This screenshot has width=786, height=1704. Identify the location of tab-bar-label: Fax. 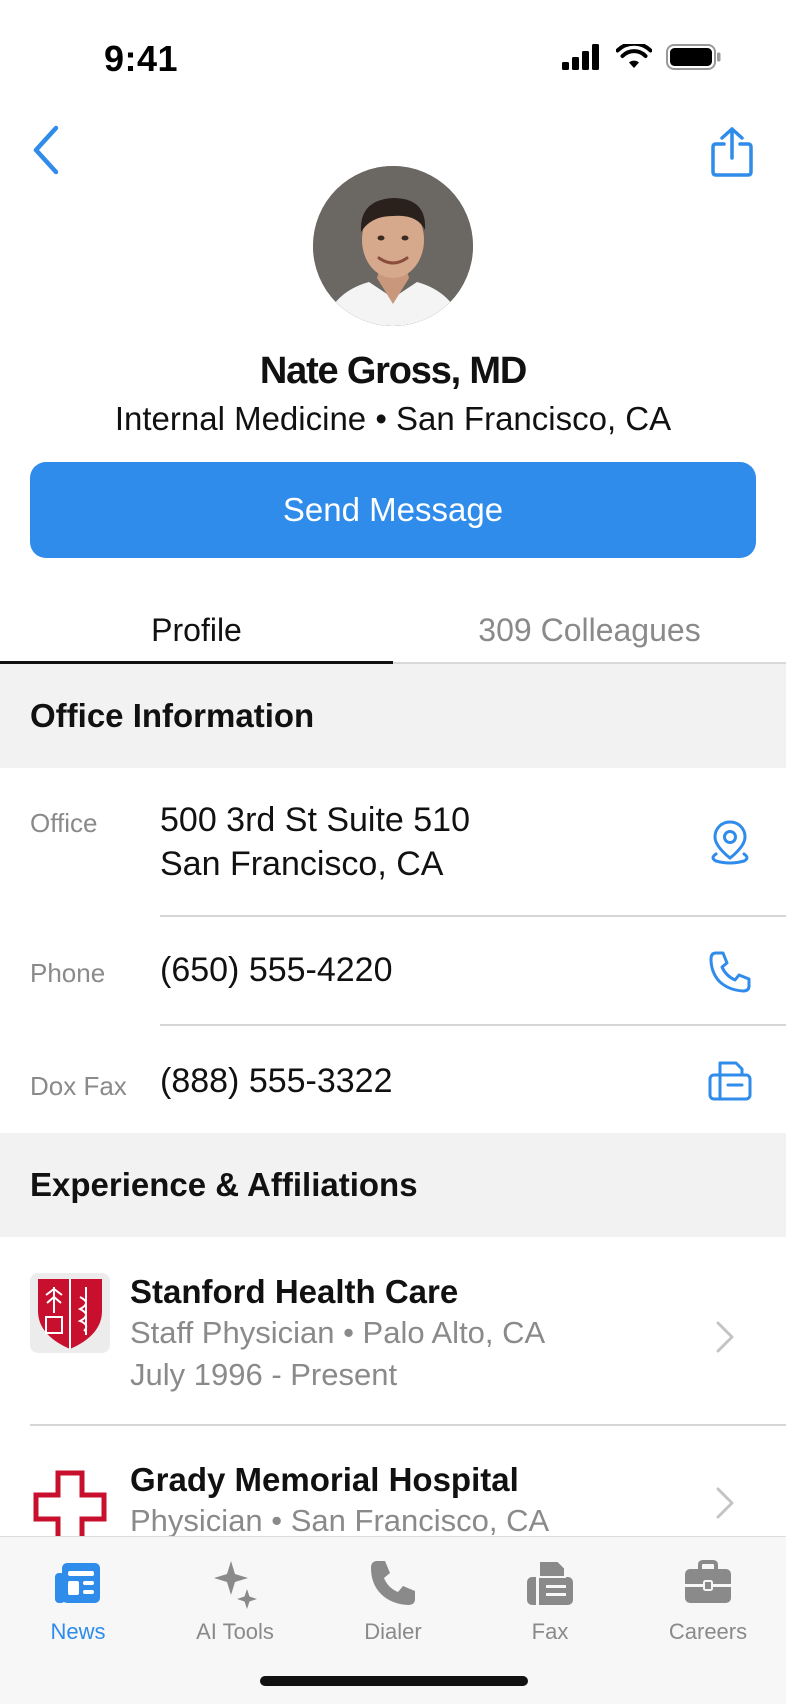
(550, 1631).